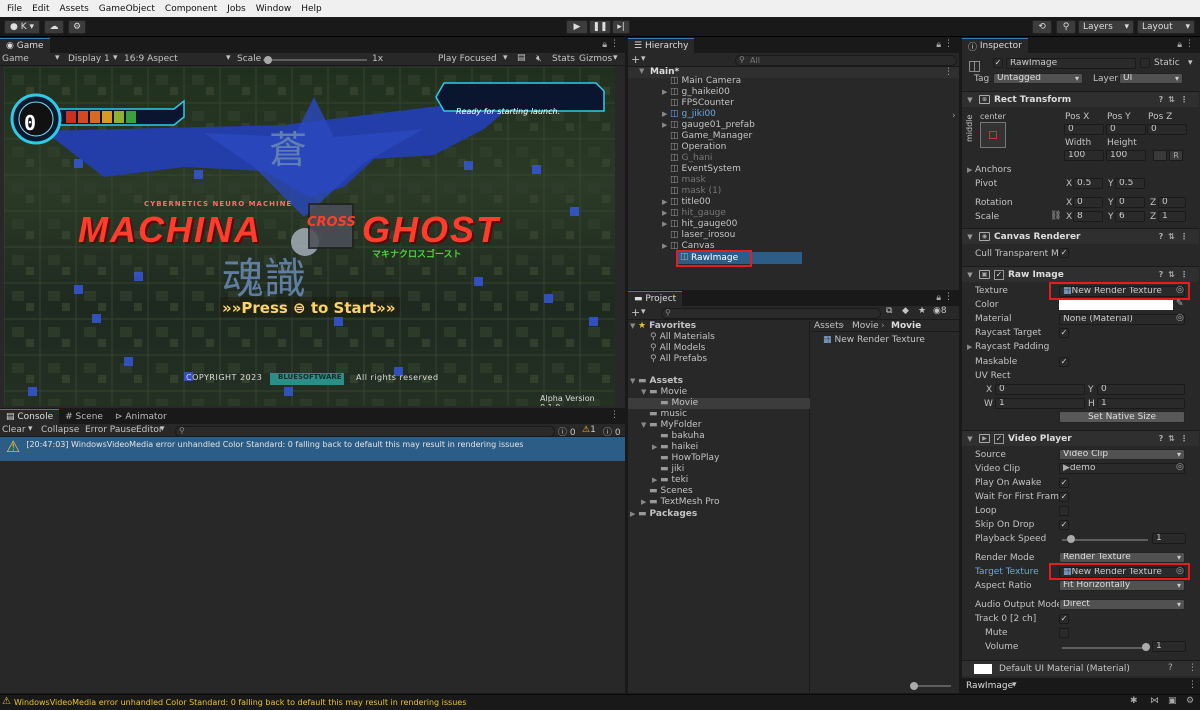 The width and height of the screenshot is (1200, 710). What do you see at coordinates (719, 436) in the screenshot?
I see `project-folder-item: ▬ bakuha` at bounding box center [719, 436].